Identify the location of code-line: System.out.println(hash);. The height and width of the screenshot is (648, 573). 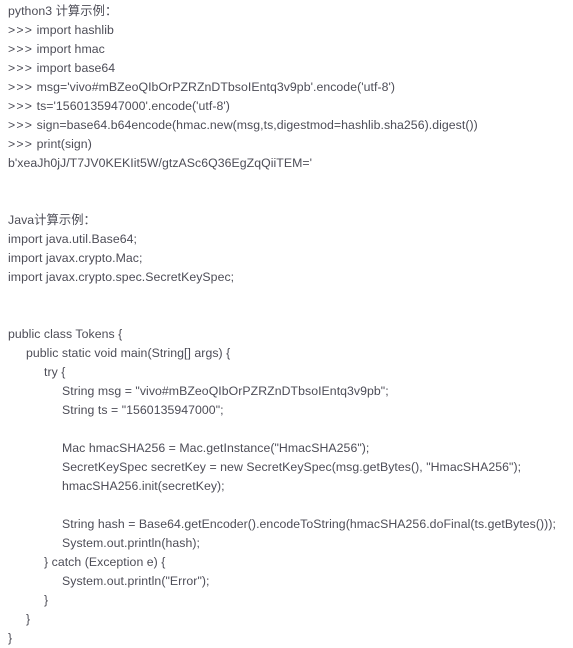
(131, 543).